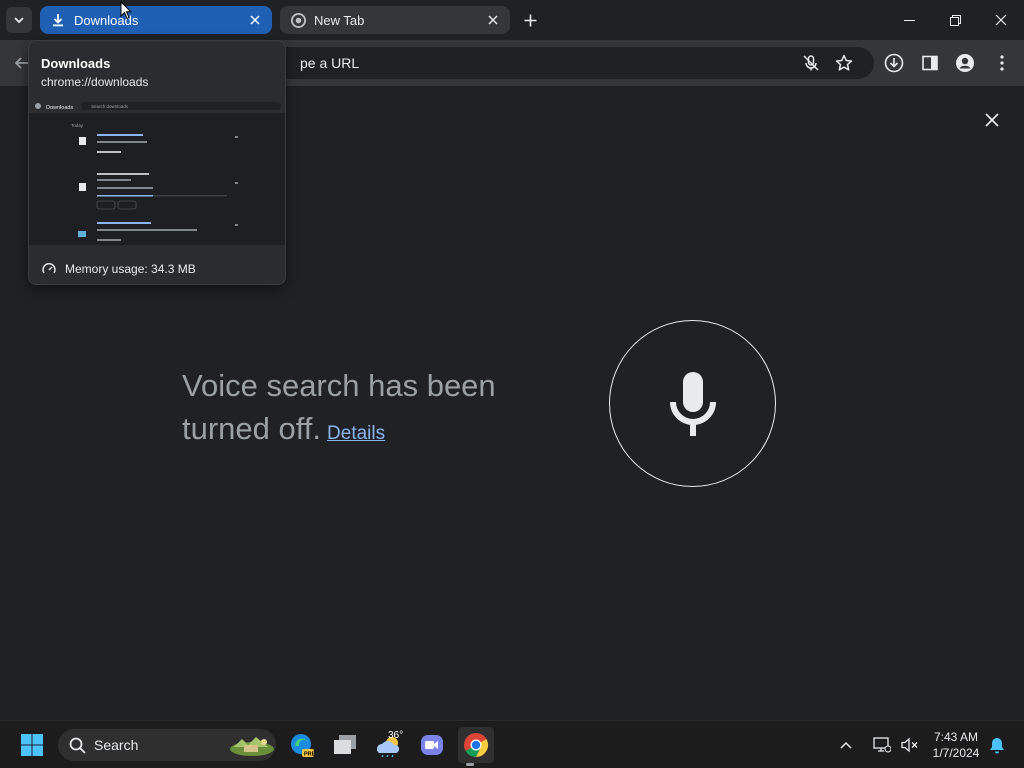 The image size is (1024, 768). What do you see at coordinates (130, 268) in the screenshot?
I see `memory-usage-text: Memory usage: 34.3 MB` at bounding box center [130, 268].